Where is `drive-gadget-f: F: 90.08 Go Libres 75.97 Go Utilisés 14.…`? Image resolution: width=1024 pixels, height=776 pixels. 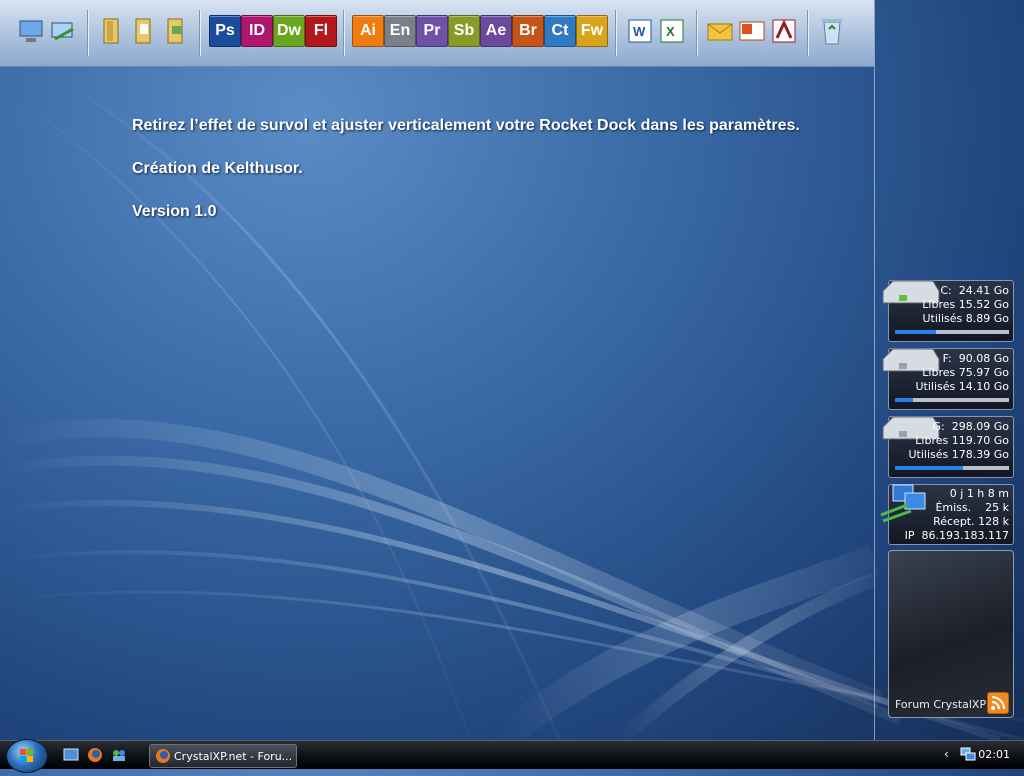 drive-gadget-f: F: 90.08 Go Libres 75.97 Go Utilisés 14.… is located at coordinates (948, 379).